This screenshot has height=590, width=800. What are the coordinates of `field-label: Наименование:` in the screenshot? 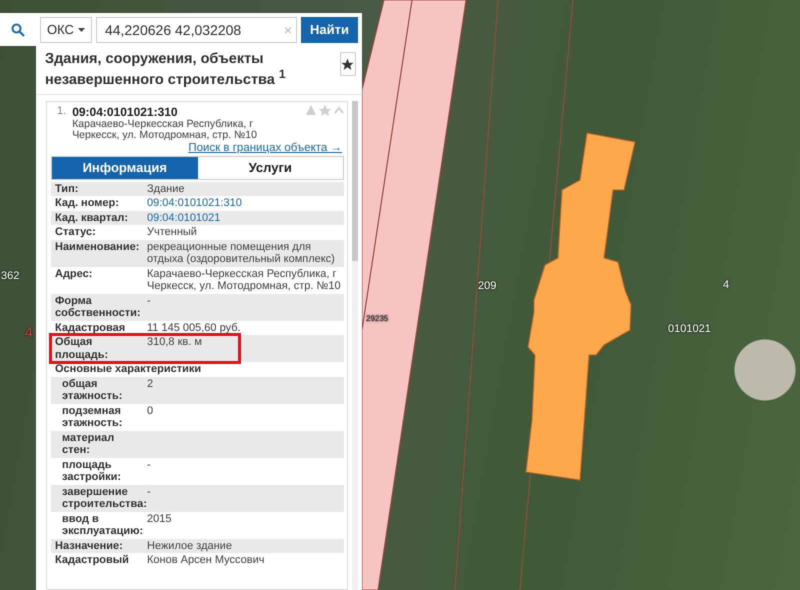 It's located at (97, 247).